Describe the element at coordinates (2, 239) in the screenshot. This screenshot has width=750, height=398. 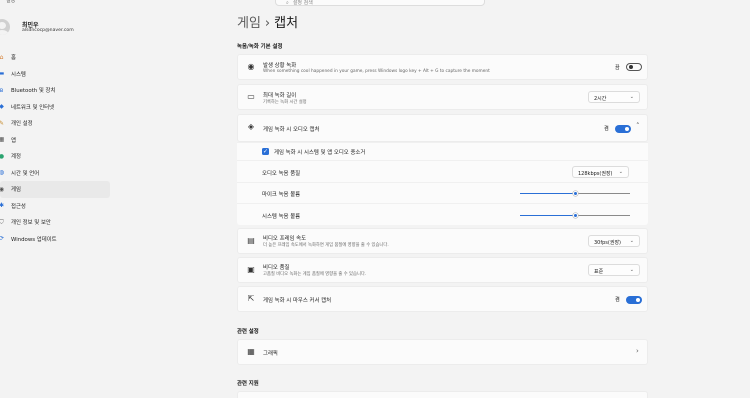
I see `update-icon: ⟳` at that location.